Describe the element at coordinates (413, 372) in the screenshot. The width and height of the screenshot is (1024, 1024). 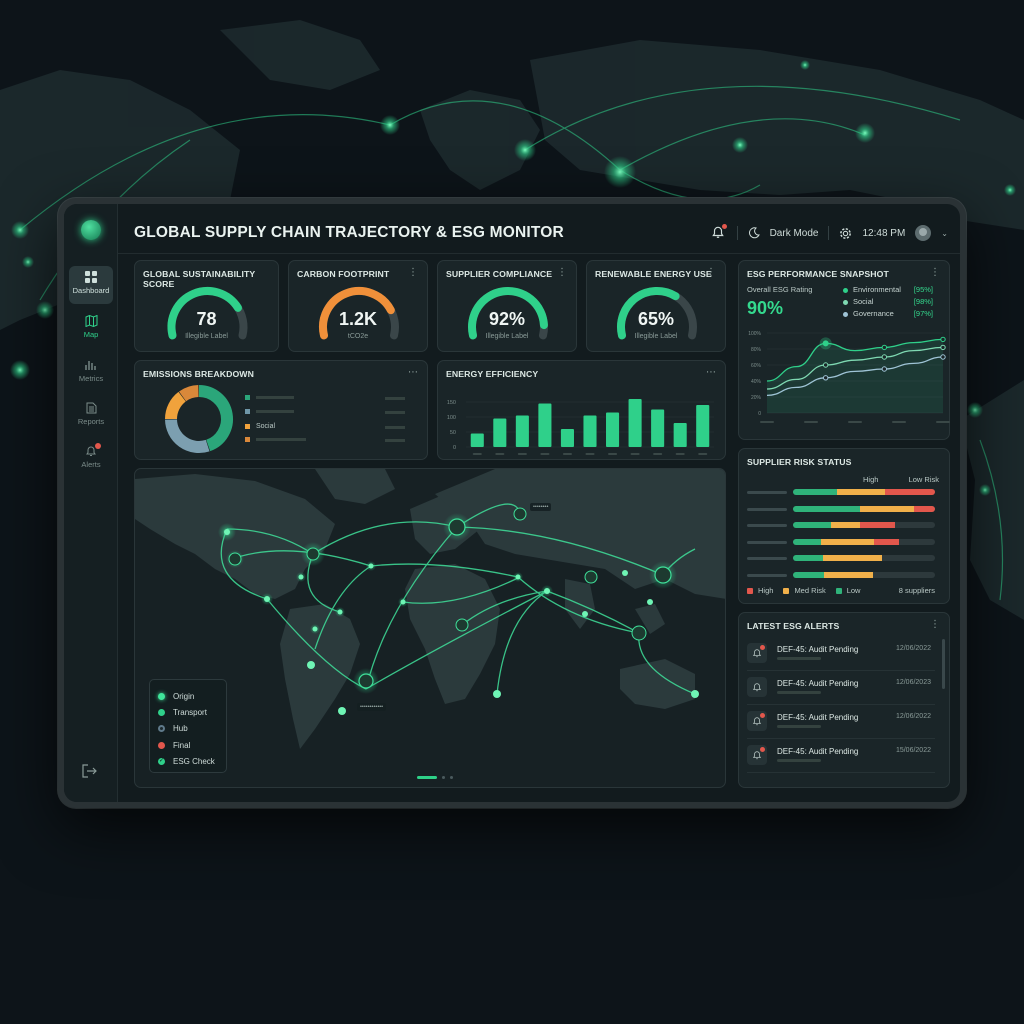
I see `more-options-icon: ⋯` at that location.